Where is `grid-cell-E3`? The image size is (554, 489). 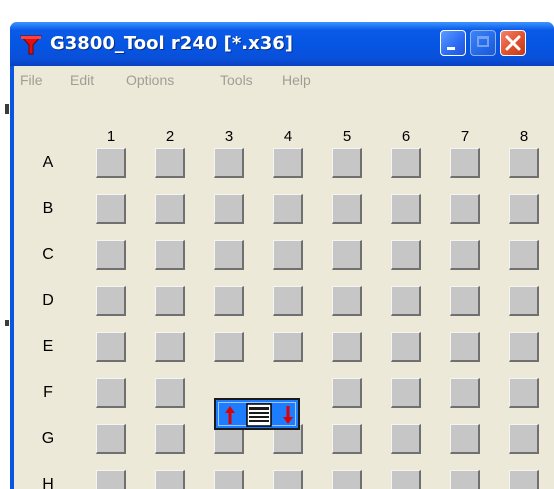
grid-cell-E3 is located at coordinates (229, 347).